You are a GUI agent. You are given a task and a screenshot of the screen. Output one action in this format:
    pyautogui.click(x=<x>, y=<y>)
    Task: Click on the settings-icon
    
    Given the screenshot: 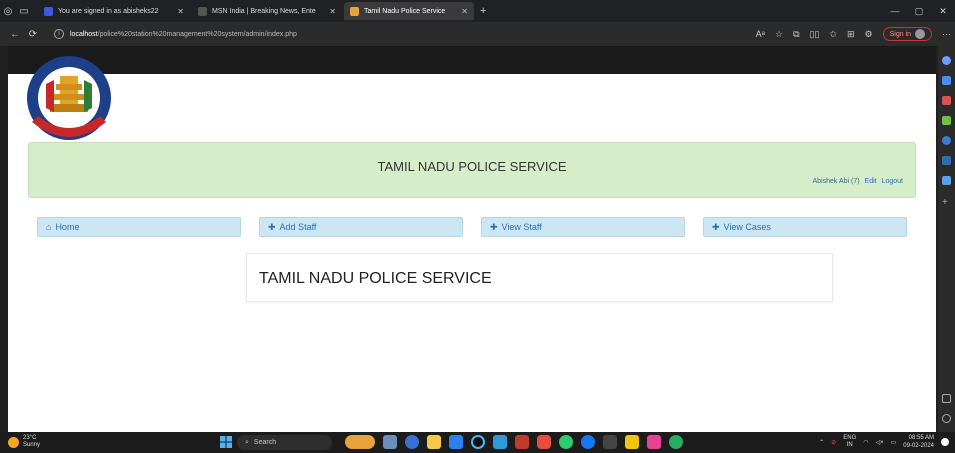 What is the action you would take?
    pyautogui.click(x=946, y=418)
    